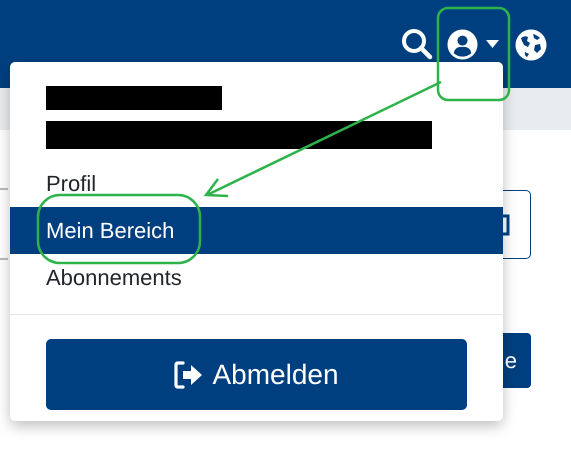 The width and height of the screenshot is (571, 454). I want to click on user-menu-button, so click(473, 44).